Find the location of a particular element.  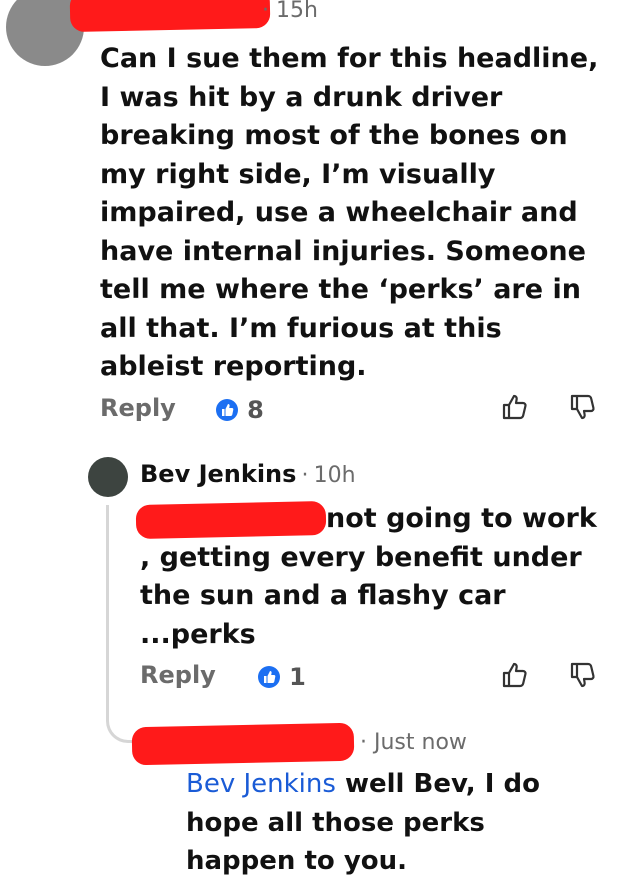

comment-meta: · Just now is located at coordinates (413, 742).